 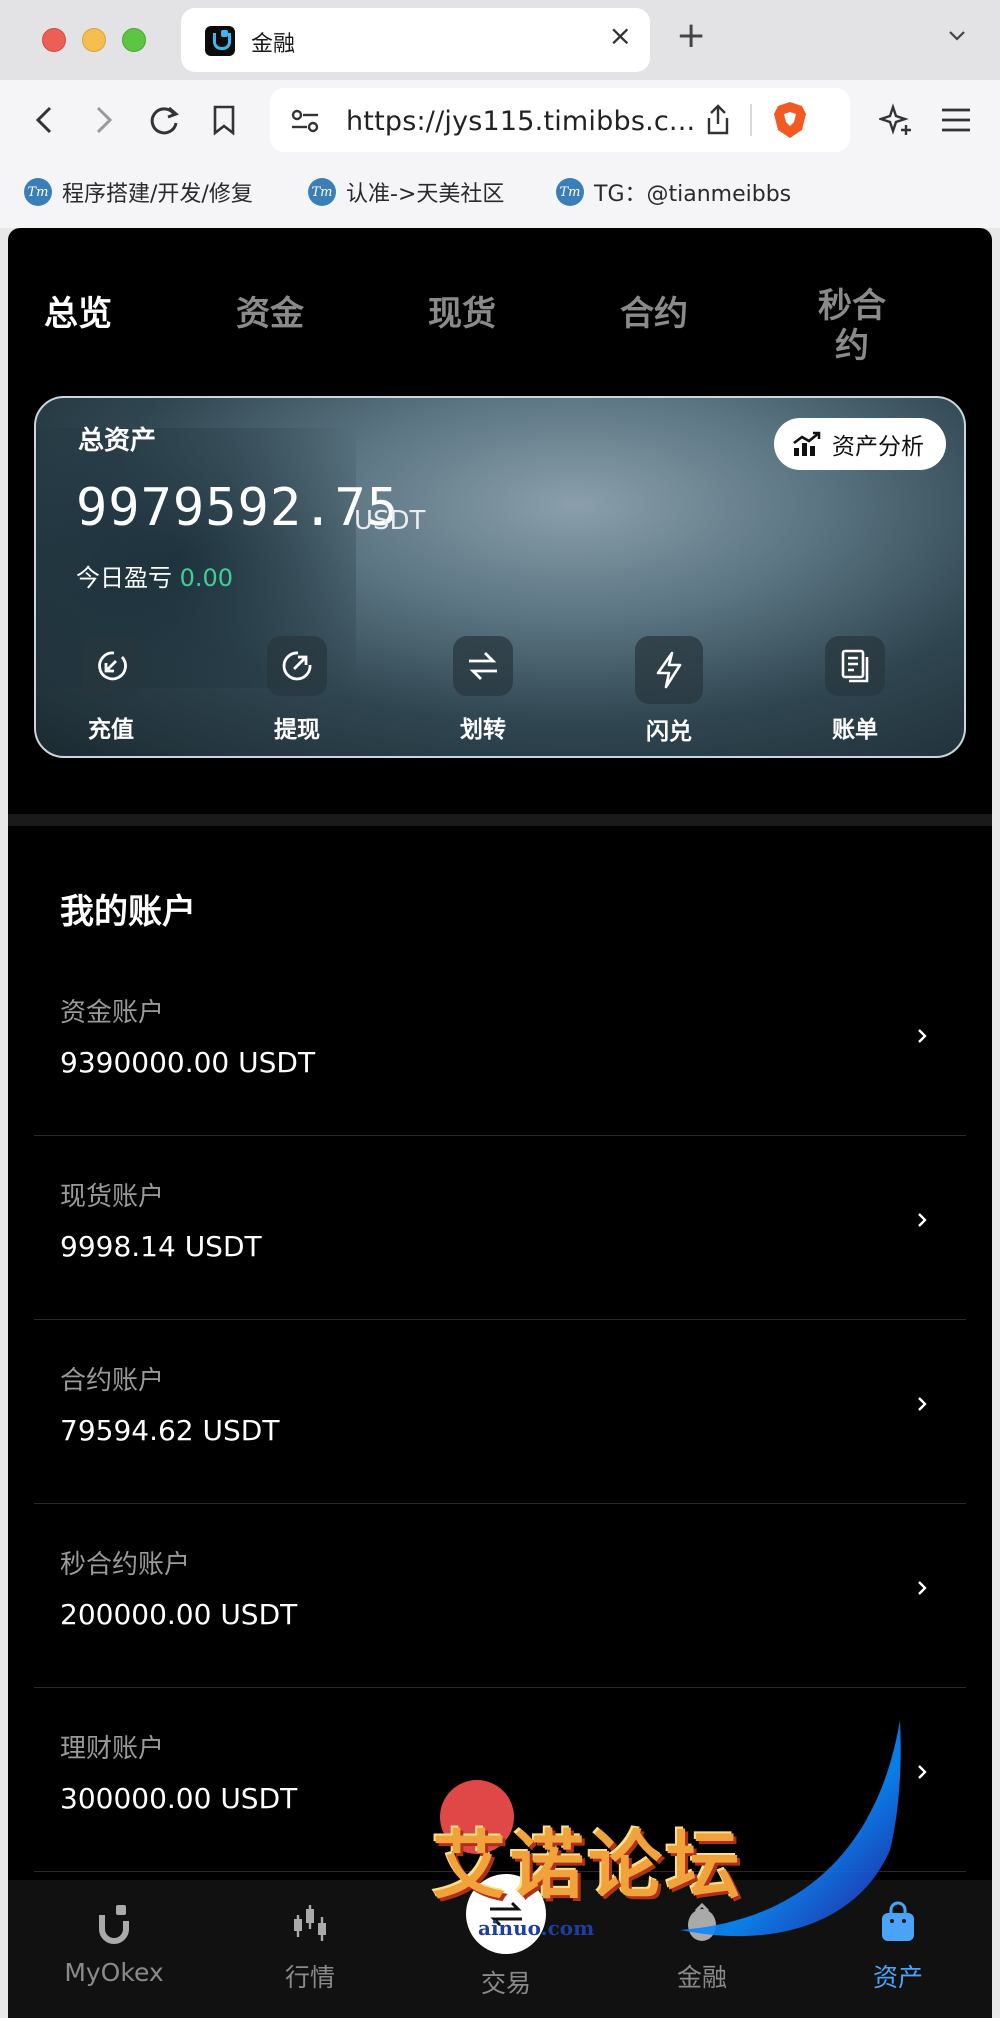 What do you see at coordinates (117, 441) in the screenshot?
I see `total-assets-title: 总资产` at bounding box center [117, 441].